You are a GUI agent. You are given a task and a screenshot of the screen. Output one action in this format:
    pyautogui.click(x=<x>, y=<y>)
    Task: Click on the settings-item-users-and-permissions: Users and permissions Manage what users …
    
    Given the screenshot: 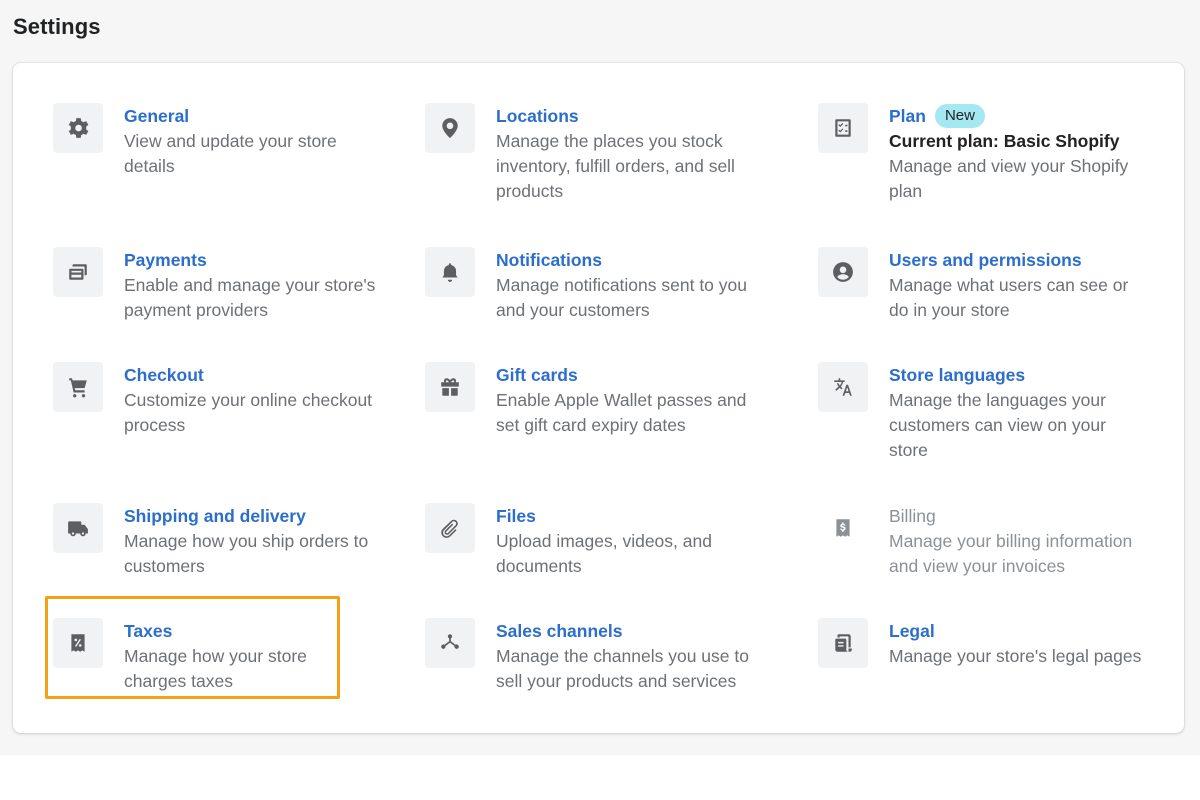 What is the action you would take?
    pyautogui.click(x=993, y=287)
    